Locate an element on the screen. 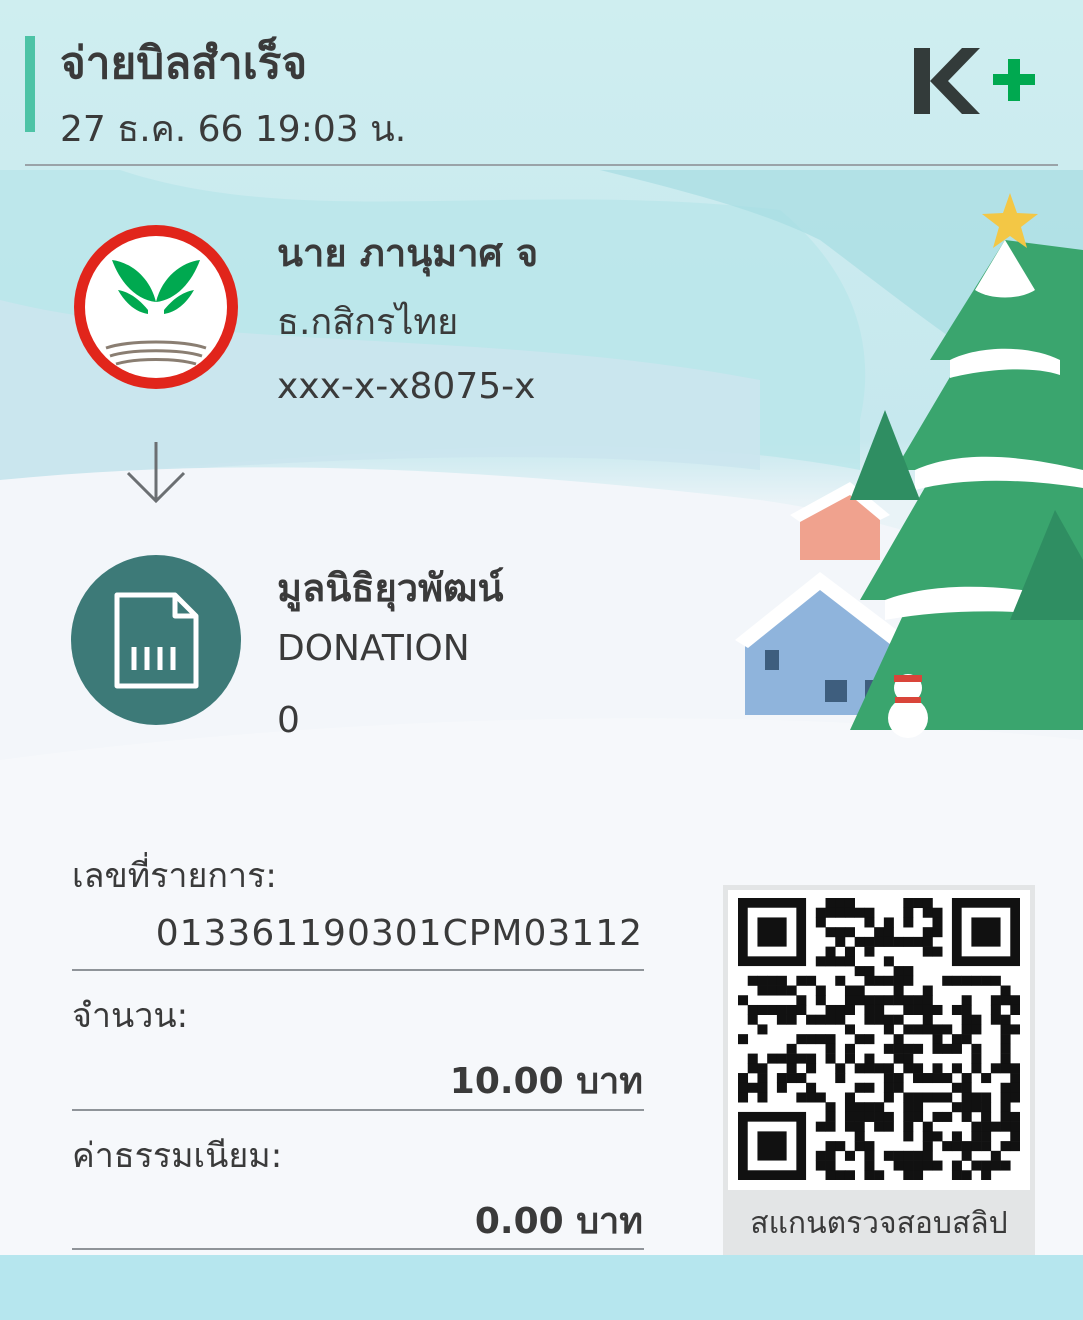 Image resolution: width=1083 pixels, height=1320 pixels. verification-qr-code is located at coordinates (879, 1039).